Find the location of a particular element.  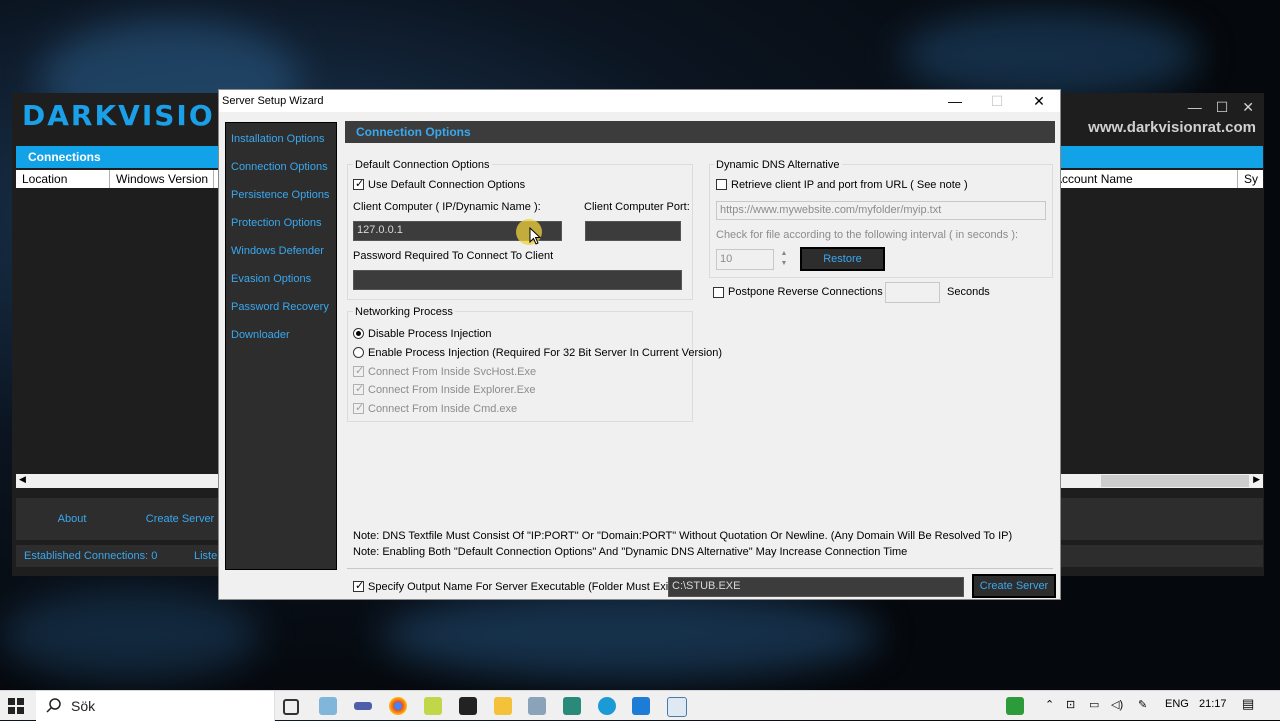

restore-button: Restore is located at coordinates (842, 259).